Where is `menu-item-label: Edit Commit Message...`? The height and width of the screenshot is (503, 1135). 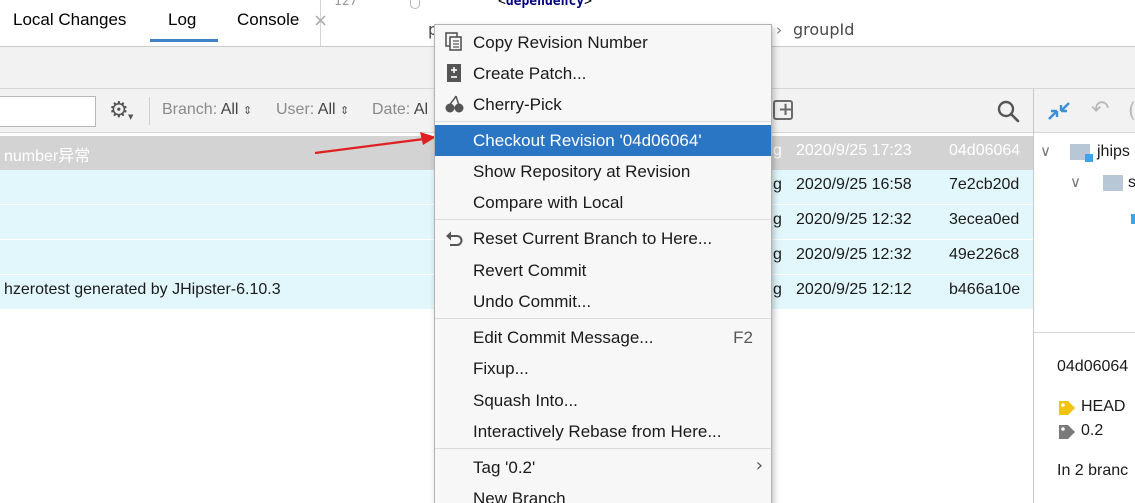
menu-item-label: Edit Commit Message... is located at coordinates (563, 337).